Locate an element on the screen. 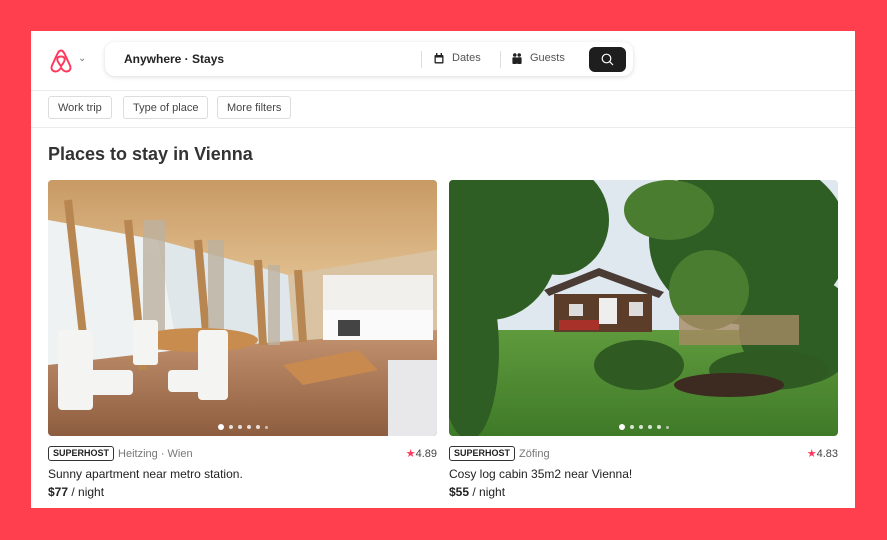 Image resolution: width=887 pixels, height=540 pixels. search-bar: Anywhere · Stays Dates Guests is located at coordinates (369, 59).